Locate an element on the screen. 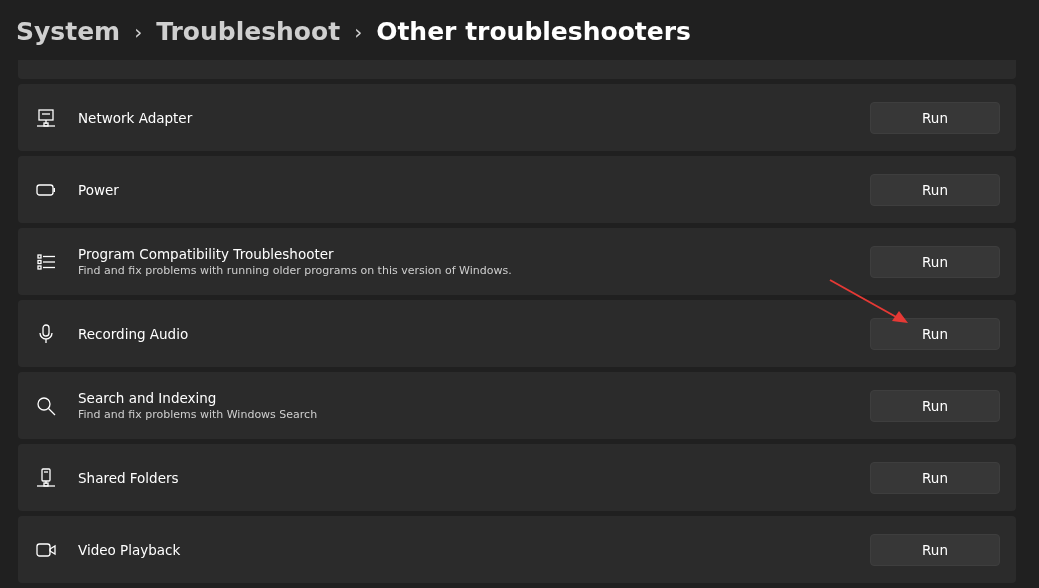 Image resolution: width=1039 pixels, height=588 pixels. troubleshooter-title: Search and Indexing is located at coordinates (148, 398).